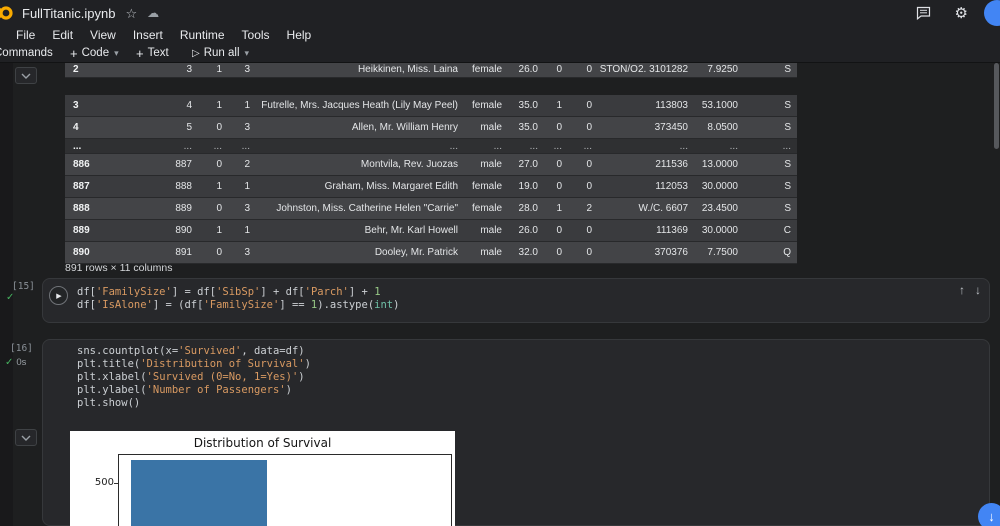 The image size is (1000, 526). I want to click on scroll-to-bottom-button: ↓, so click(989, 514).